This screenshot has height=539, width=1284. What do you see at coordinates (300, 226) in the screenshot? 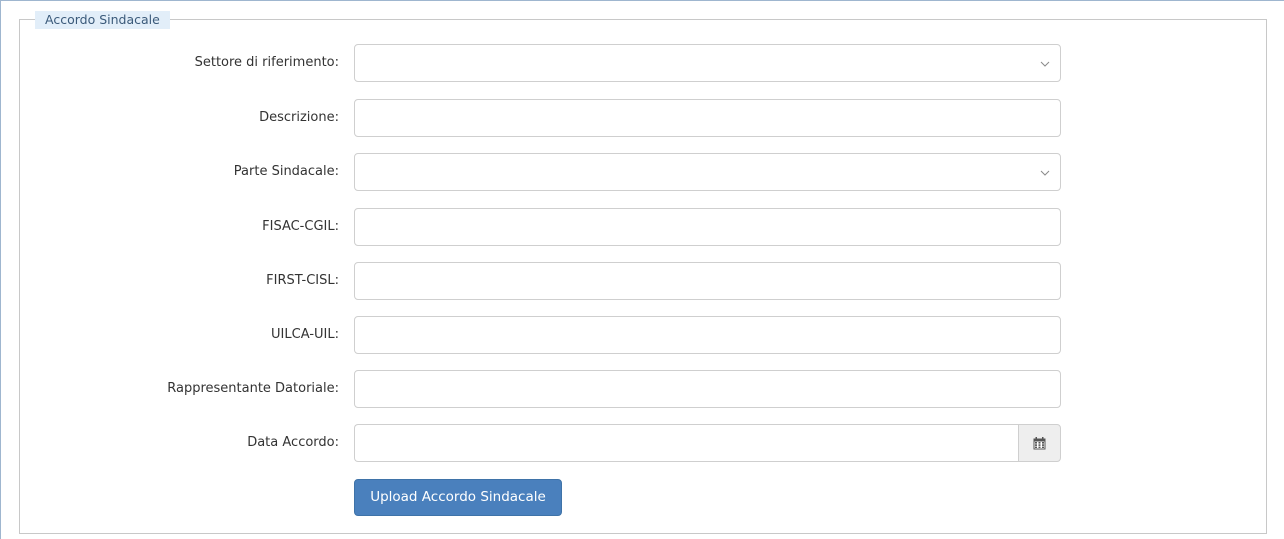
I see `fisac-cgil-label: FISAC-CGIL:` at bounding box center [300, 226].